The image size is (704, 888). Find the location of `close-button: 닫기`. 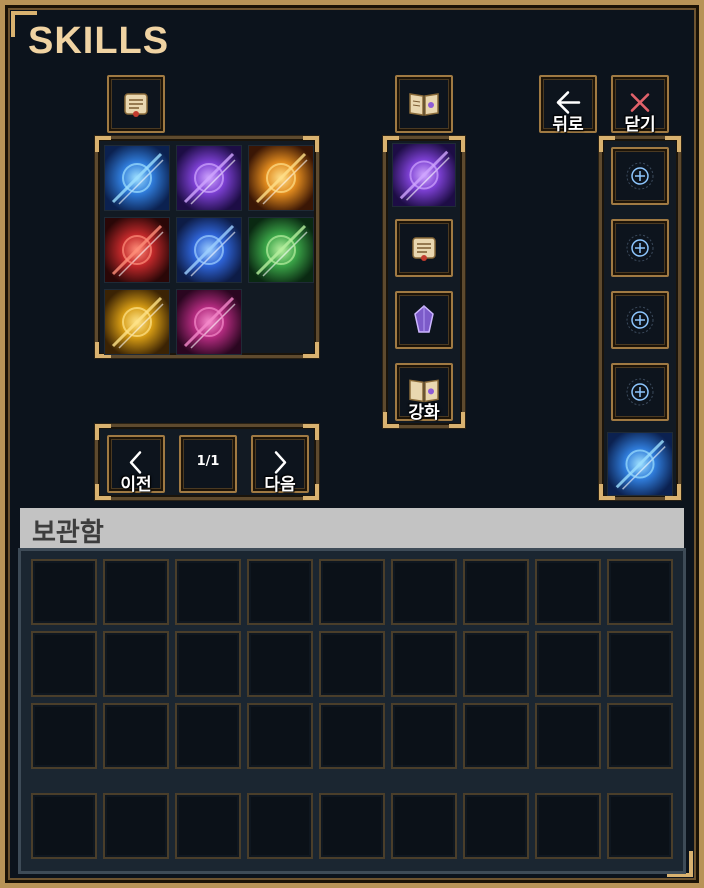

close-button: 닫기 is located at coordinates (640, 105).